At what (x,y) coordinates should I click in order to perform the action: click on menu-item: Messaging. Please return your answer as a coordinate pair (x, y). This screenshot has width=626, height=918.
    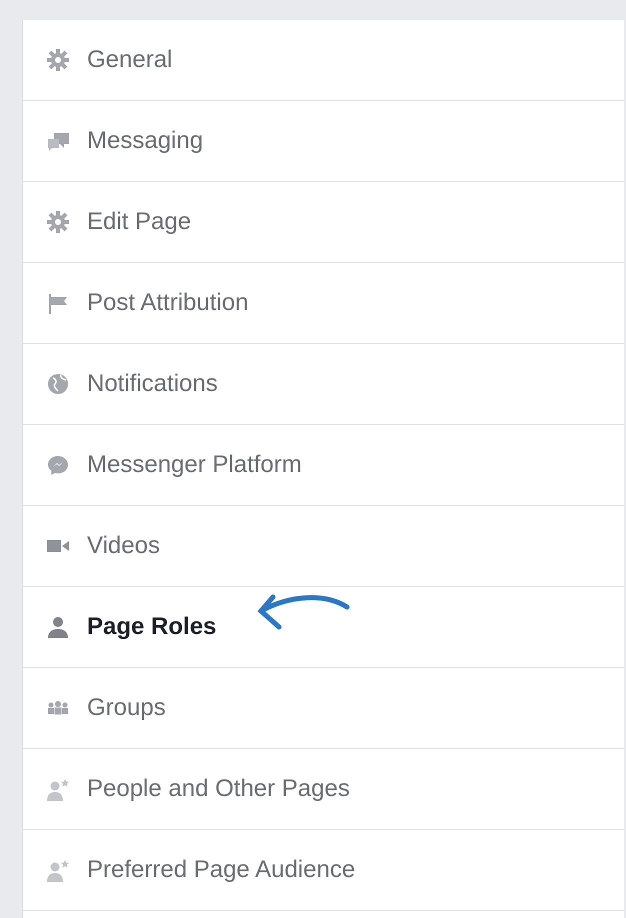
    Looking at the image, I should click on (323, 141).